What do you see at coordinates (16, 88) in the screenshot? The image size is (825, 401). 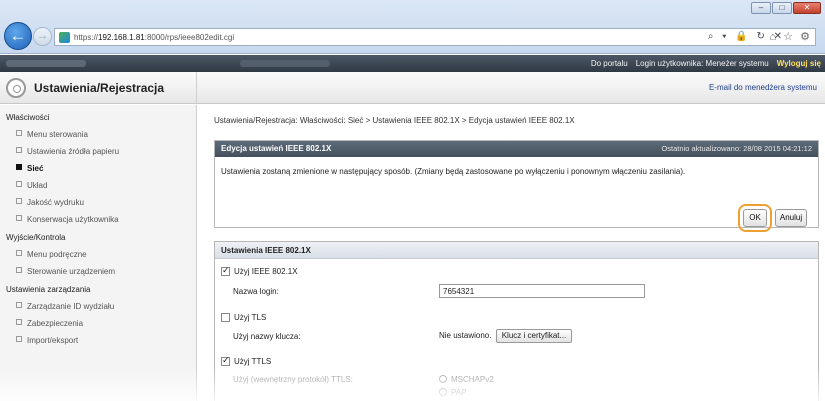 I see `settings-gear-icon` at bounding box center [16, 88].